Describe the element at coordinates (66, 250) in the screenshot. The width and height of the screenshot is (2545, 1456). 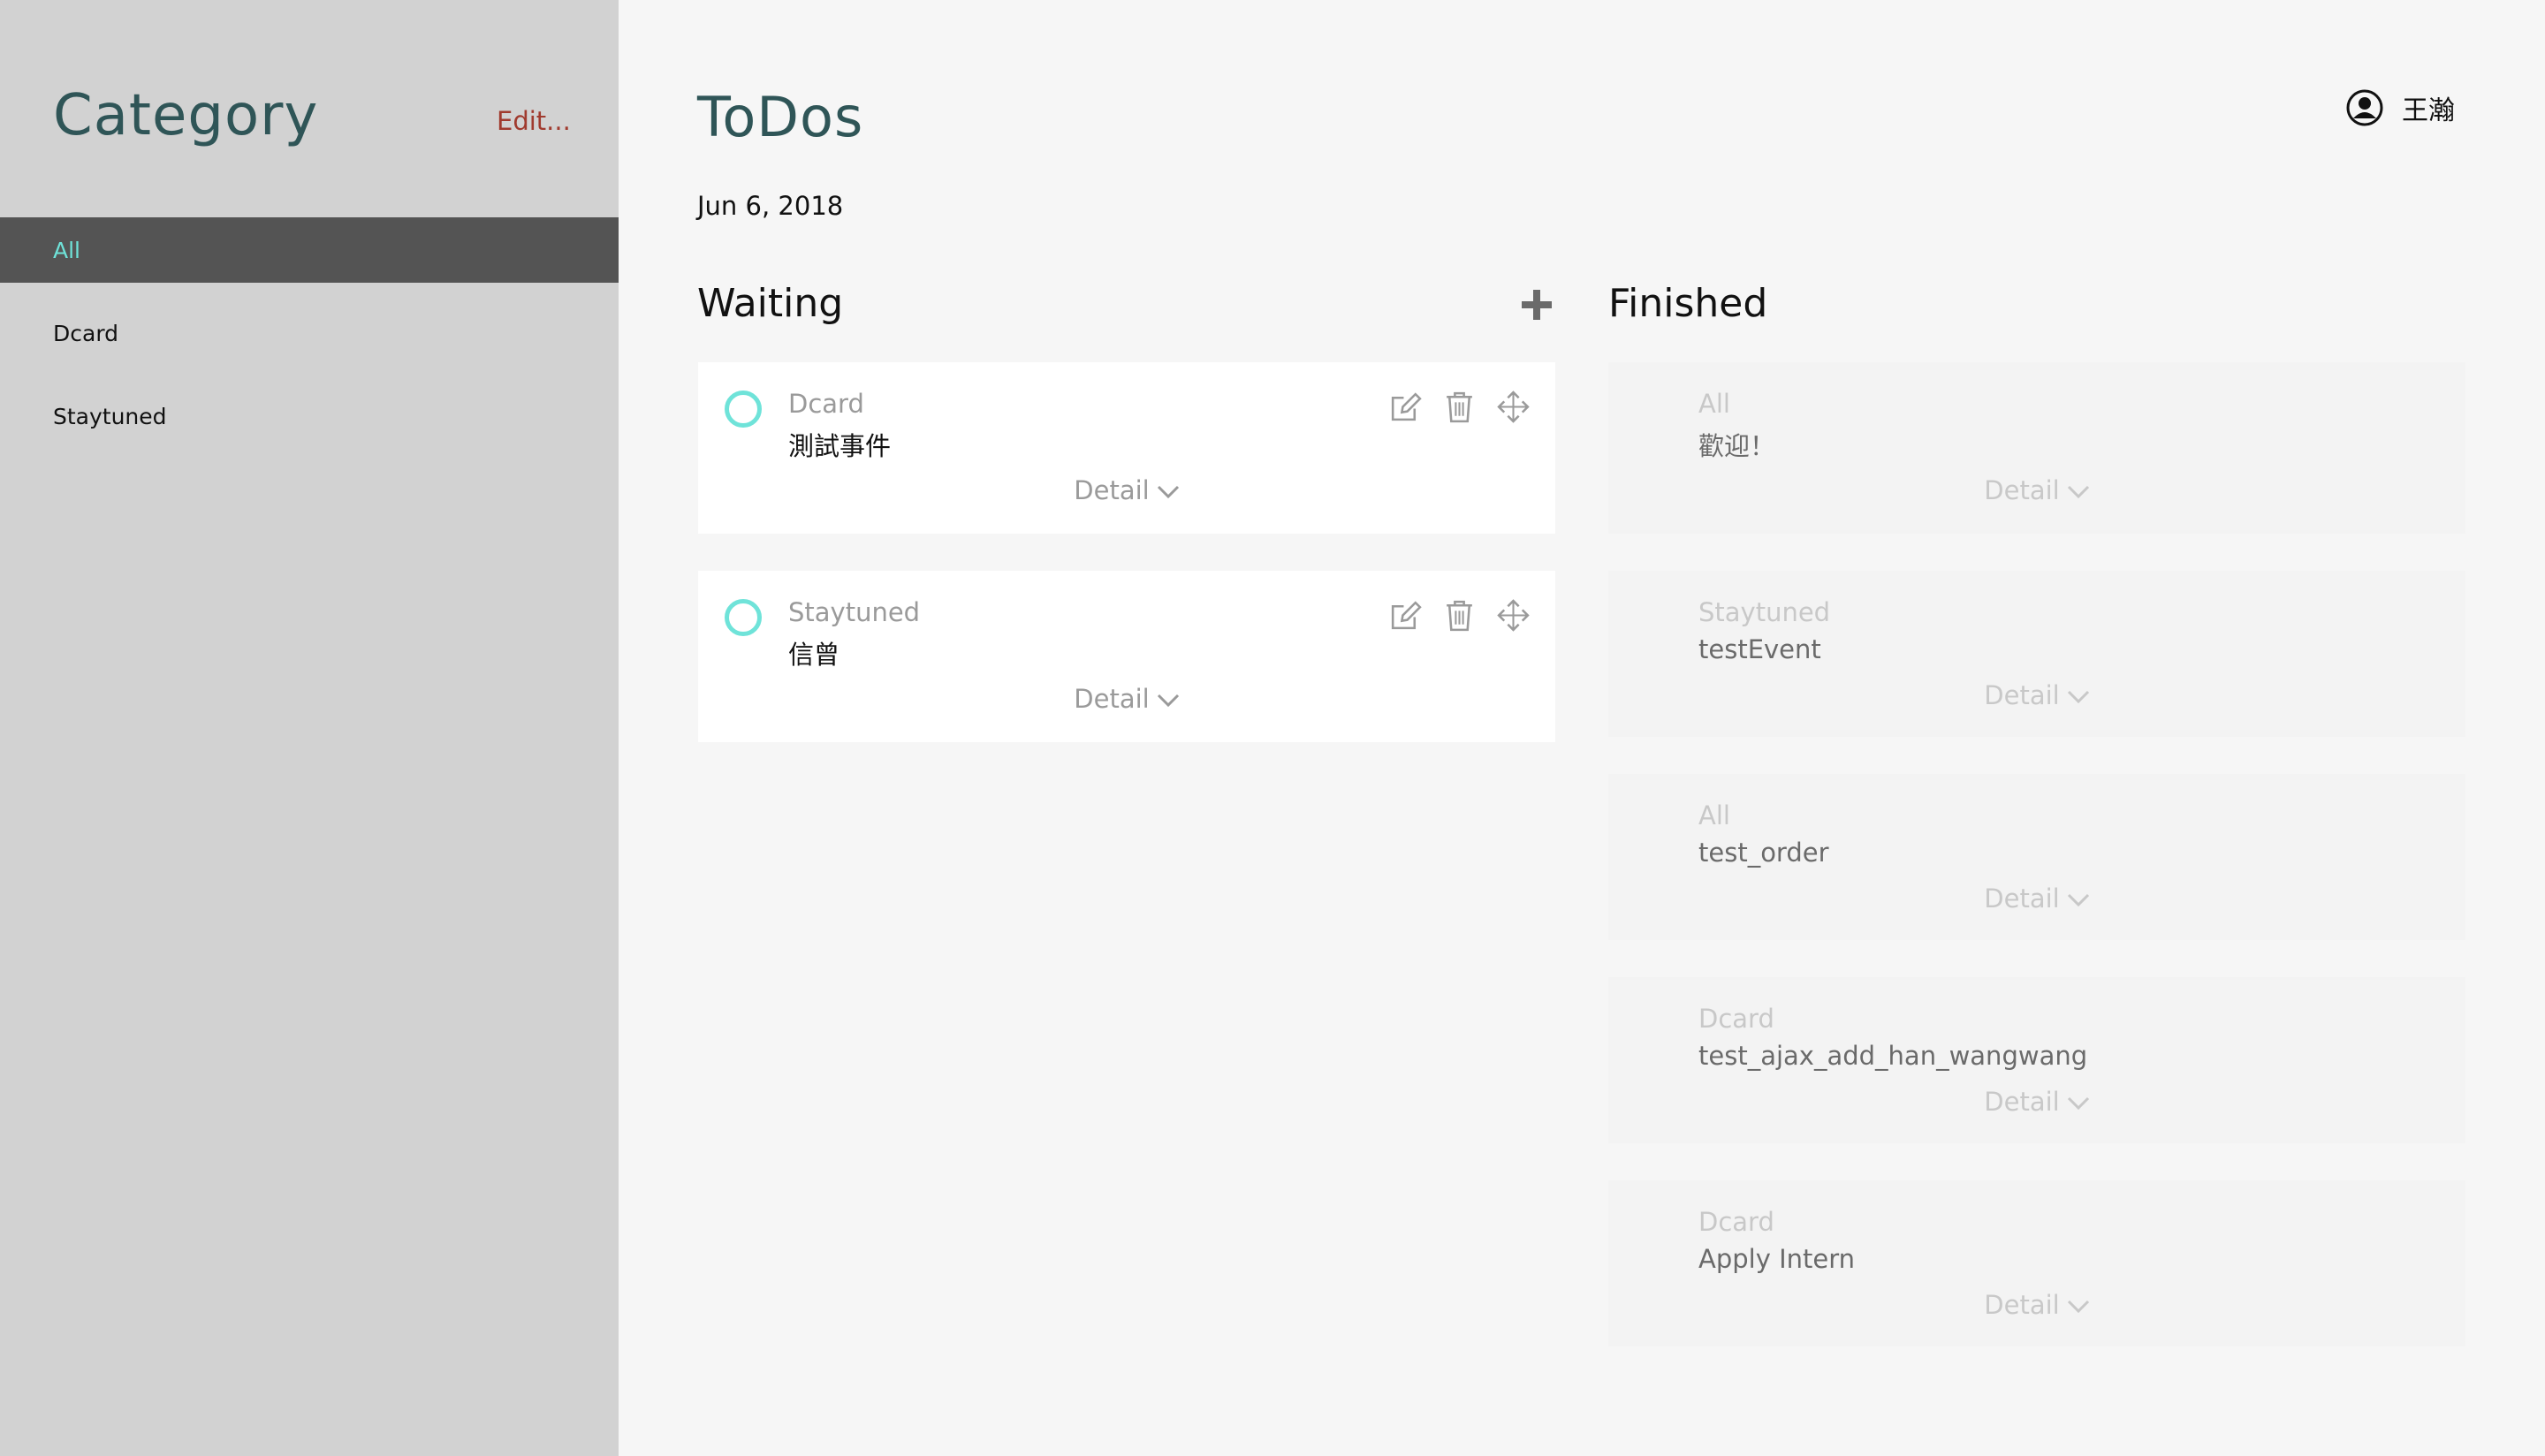
I see `sidebar-item-label: All` at that location.